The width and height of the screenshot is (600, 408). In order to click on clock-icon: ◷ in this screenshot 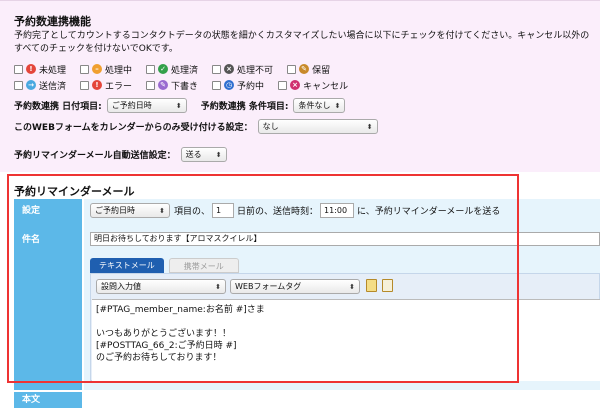, I will do `click(229, 85)`.